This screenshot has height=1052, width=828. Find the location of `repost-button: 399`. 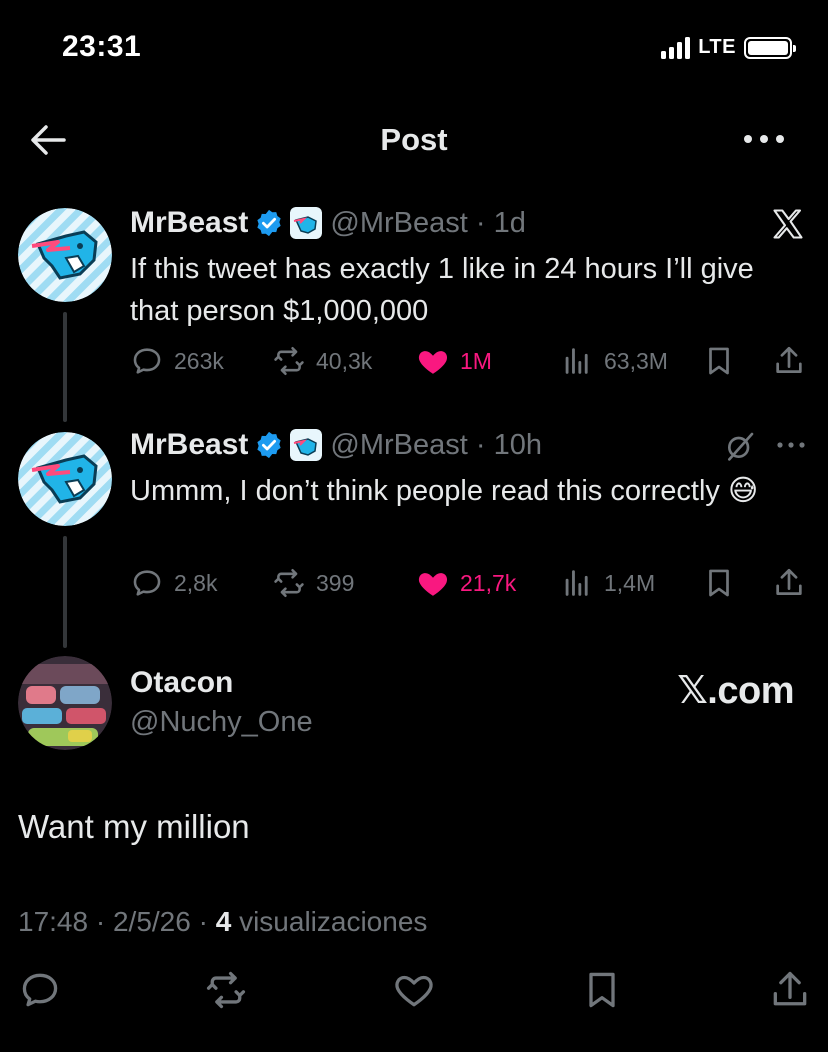

repost-button: 399 is located at coordinates (313, 583).